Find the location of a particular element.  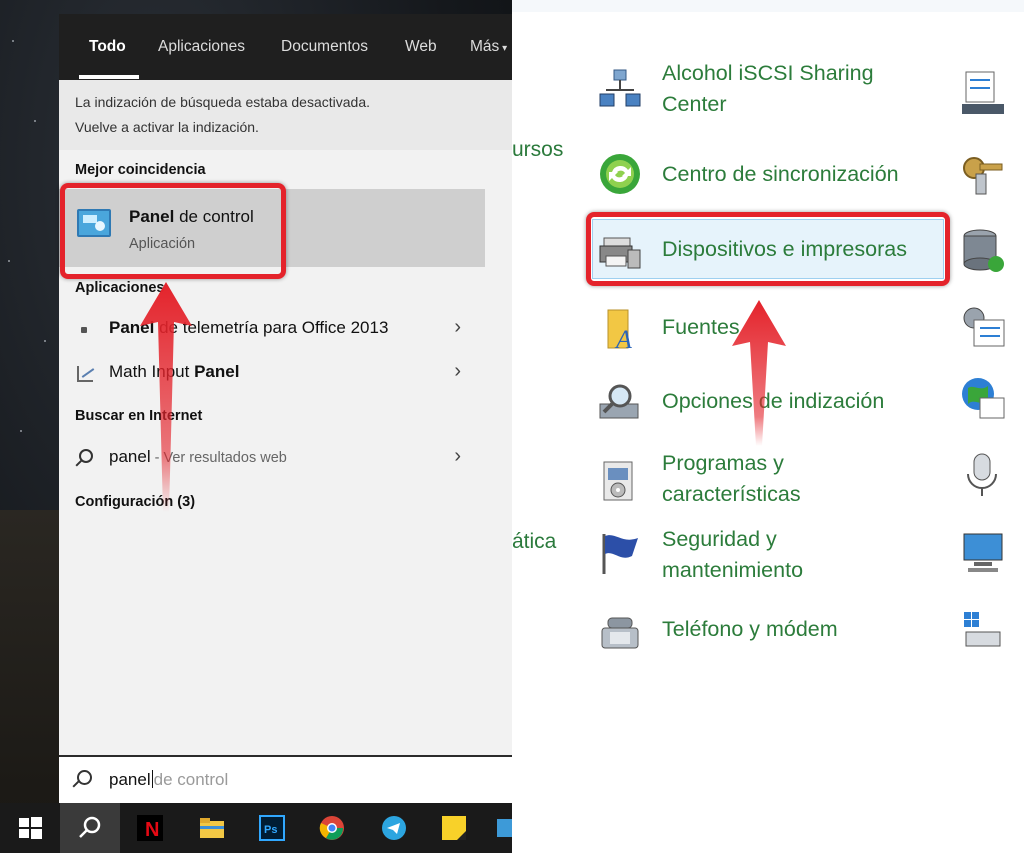

sticky-notes-icon is located at coordinates (454, 828).